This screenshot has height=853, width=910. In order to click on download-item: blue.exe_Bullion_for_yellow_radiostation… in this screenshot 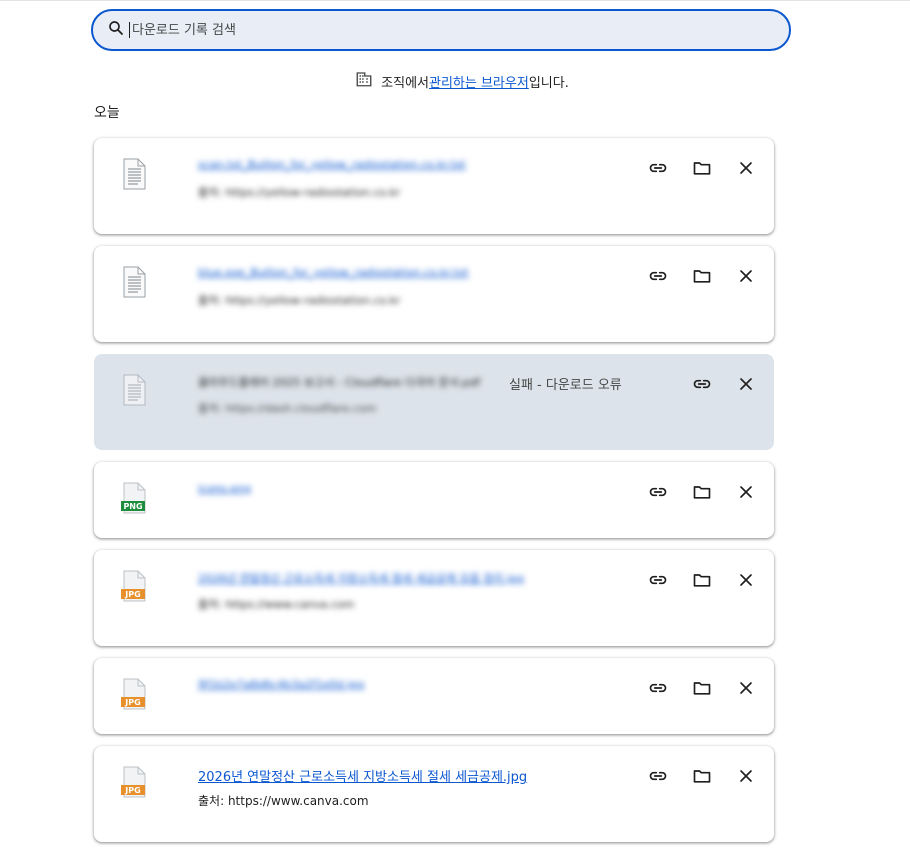, I will do `click(434, 294)`.